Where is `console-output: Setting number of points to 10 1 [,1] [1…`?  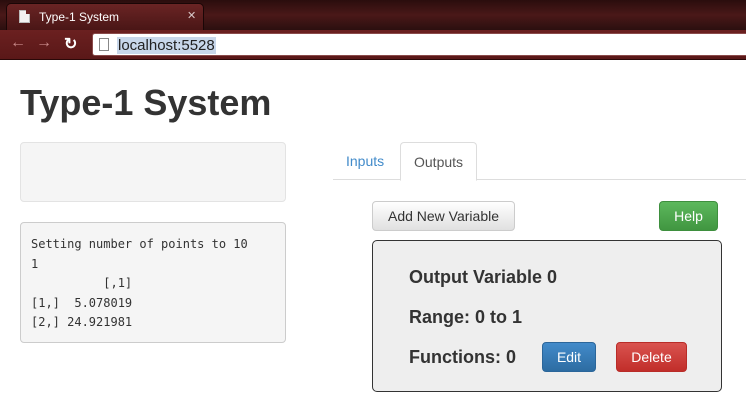
console-output: Setting number of points to 10 1 [,1] [1… is located at coordinates (153, 282).